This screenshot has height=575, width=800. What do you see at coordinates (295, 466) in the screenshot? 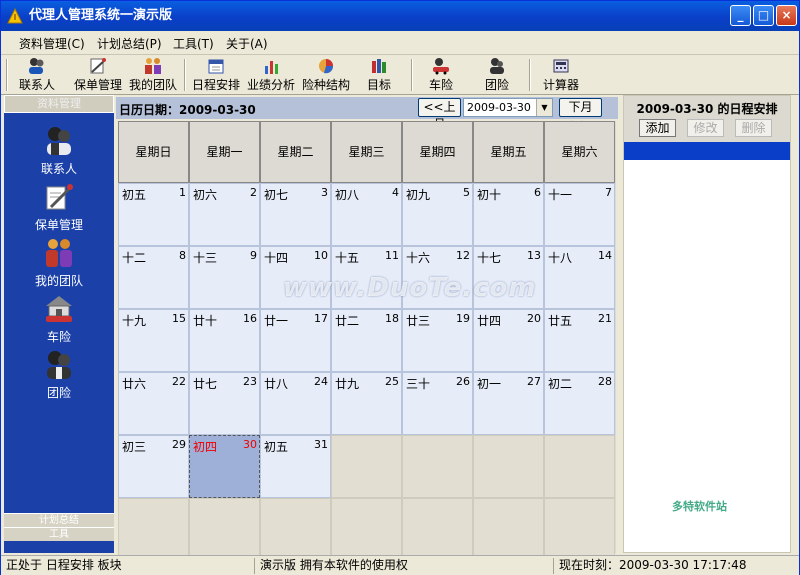
I see `calendar-day-cell: 初五 31` at bounding box center [295, 466].